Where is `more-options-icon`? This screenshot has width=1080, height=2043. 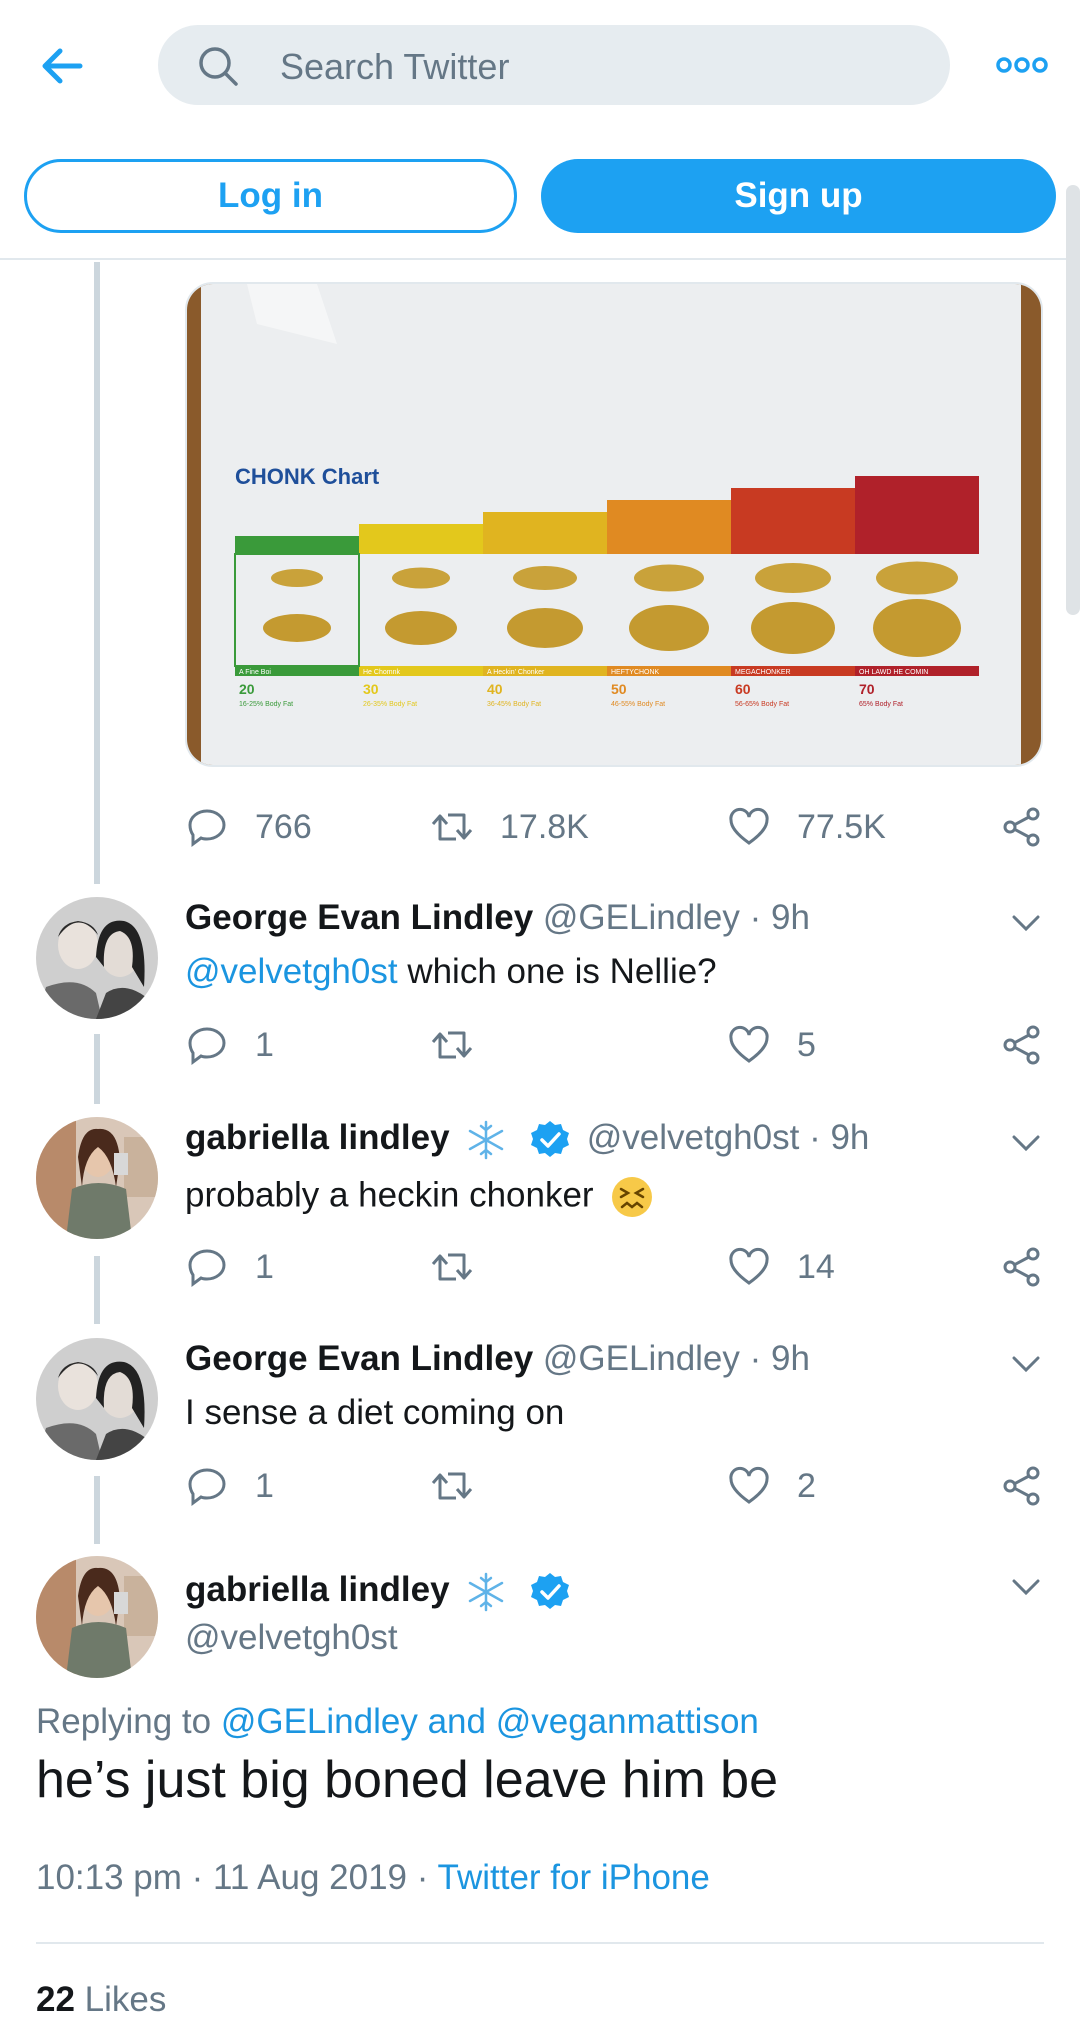
more-options-icon is located at coordinates (1022, 65).